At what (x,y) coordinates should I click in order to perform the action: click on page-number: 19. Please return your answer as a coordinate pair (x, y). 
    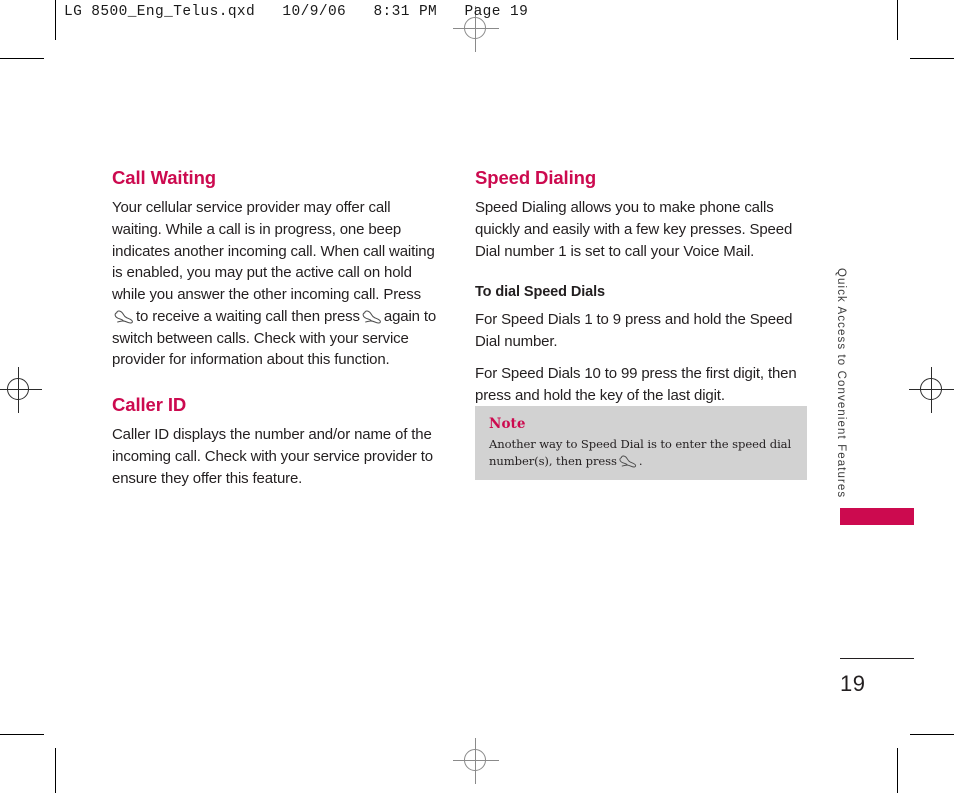
    Looking at the image, I should click on (853, 683).